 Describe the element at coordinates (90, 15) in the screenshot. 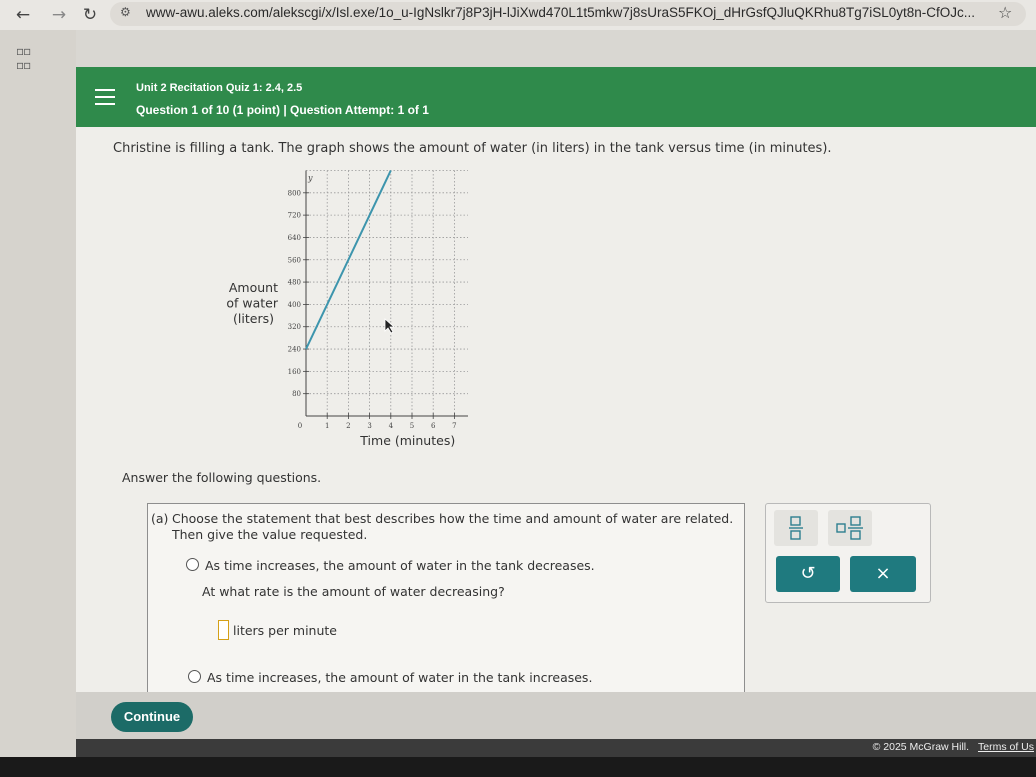

I see `reload-icon: ↻` at that location.